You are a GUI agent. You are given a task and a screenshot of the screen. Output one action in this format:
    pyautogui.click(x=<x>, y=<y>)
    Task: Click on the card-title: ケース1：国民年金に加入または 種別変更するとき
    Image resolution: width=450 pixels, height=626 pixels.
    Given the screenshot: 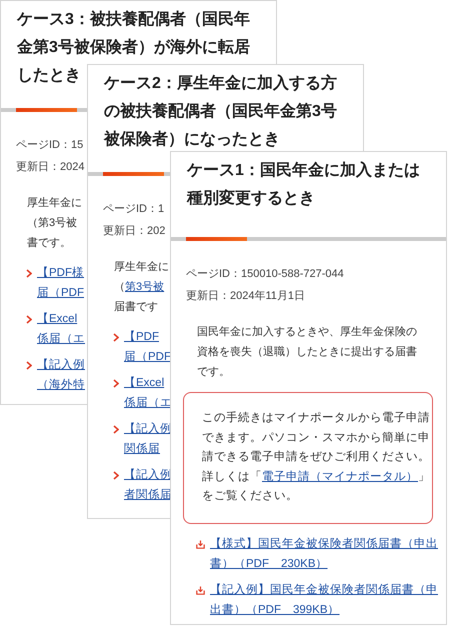 What is the action you would take?
    pyautogui.click(x=303, y=184)
    